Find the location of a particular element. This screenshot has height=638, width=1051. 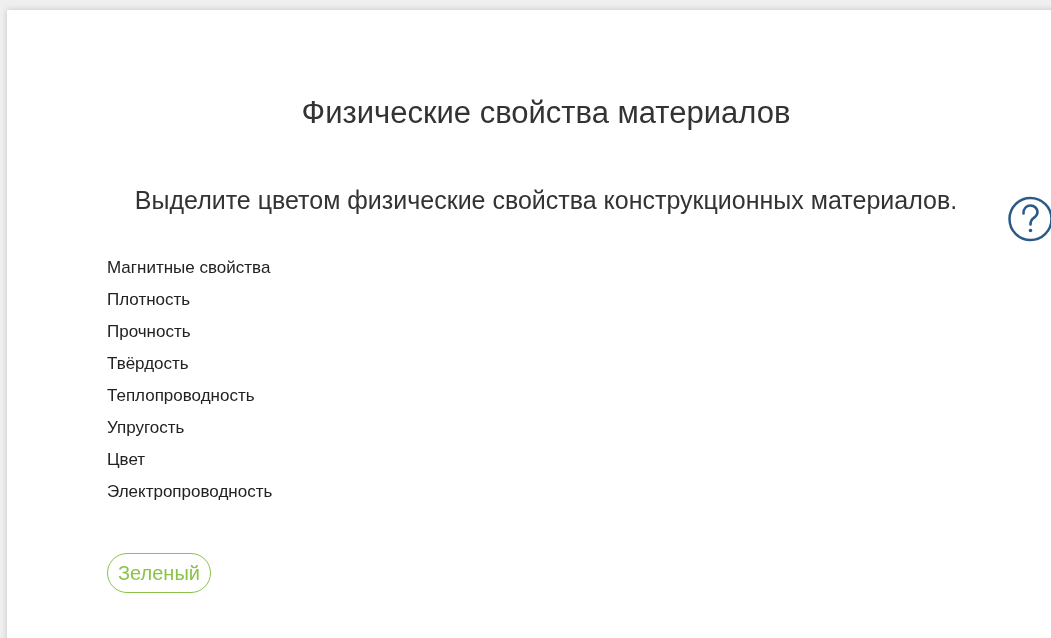

property-item: Прочность is located at coordinates (149, 332).